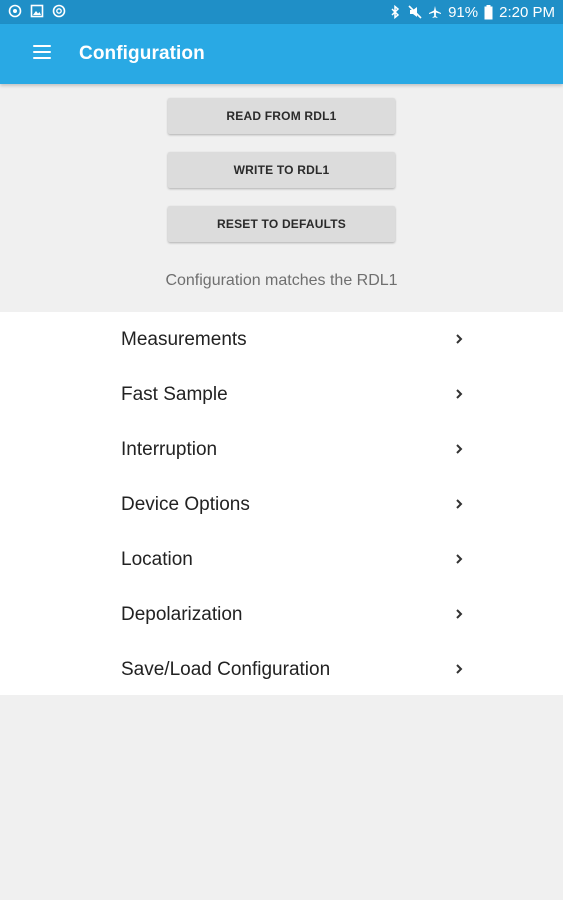 The height and width of the screenshot is (900, 563). I want to click on status-left-icons, so click(37, 11).